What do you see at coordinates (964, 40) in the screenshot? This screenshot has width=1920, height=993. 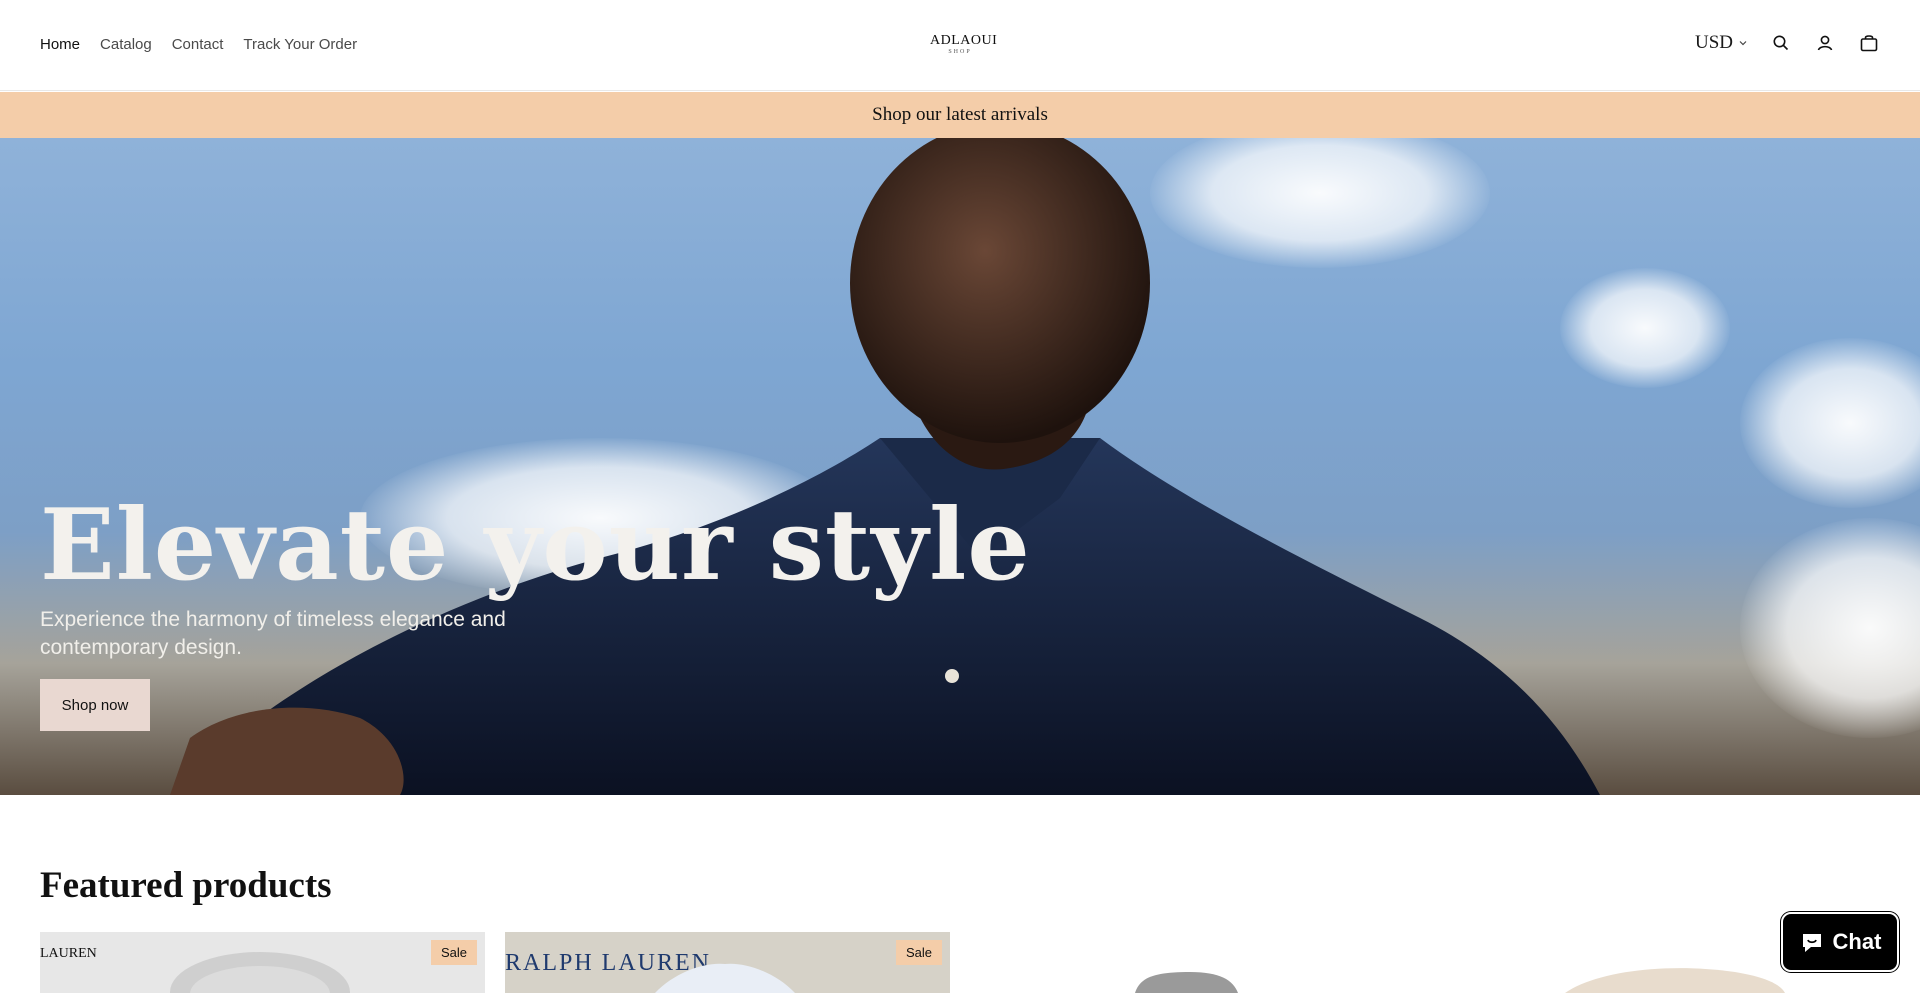 I see `logo-main-text: ADLAOUI` at bounding box center [964, 40].